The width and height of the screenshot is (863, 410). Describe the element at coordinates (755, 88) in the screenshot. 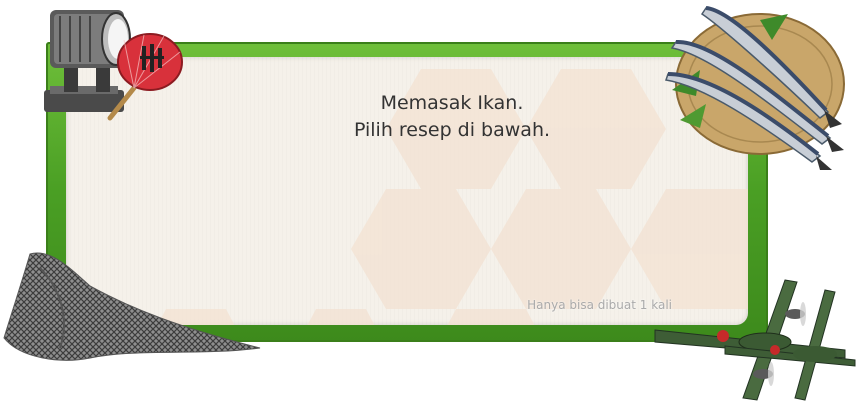

I see `saury-fish-plate-icon` at that location.